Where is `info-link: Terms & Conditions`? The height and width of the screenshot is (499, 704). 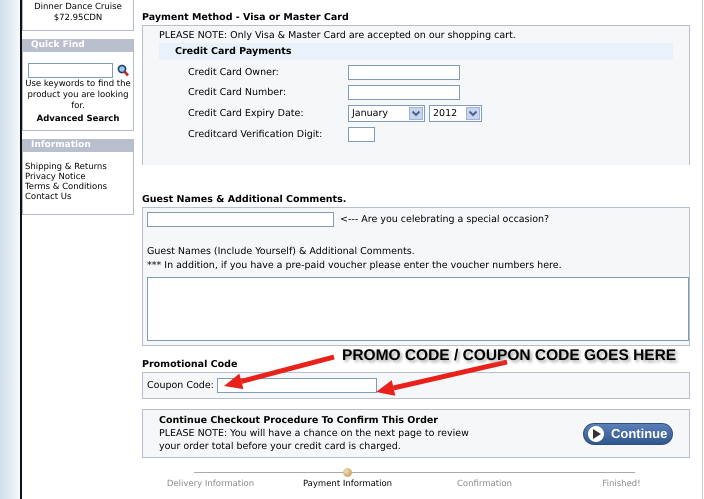 info-link: Terms & Conditions is located at coordinates (66, 187).